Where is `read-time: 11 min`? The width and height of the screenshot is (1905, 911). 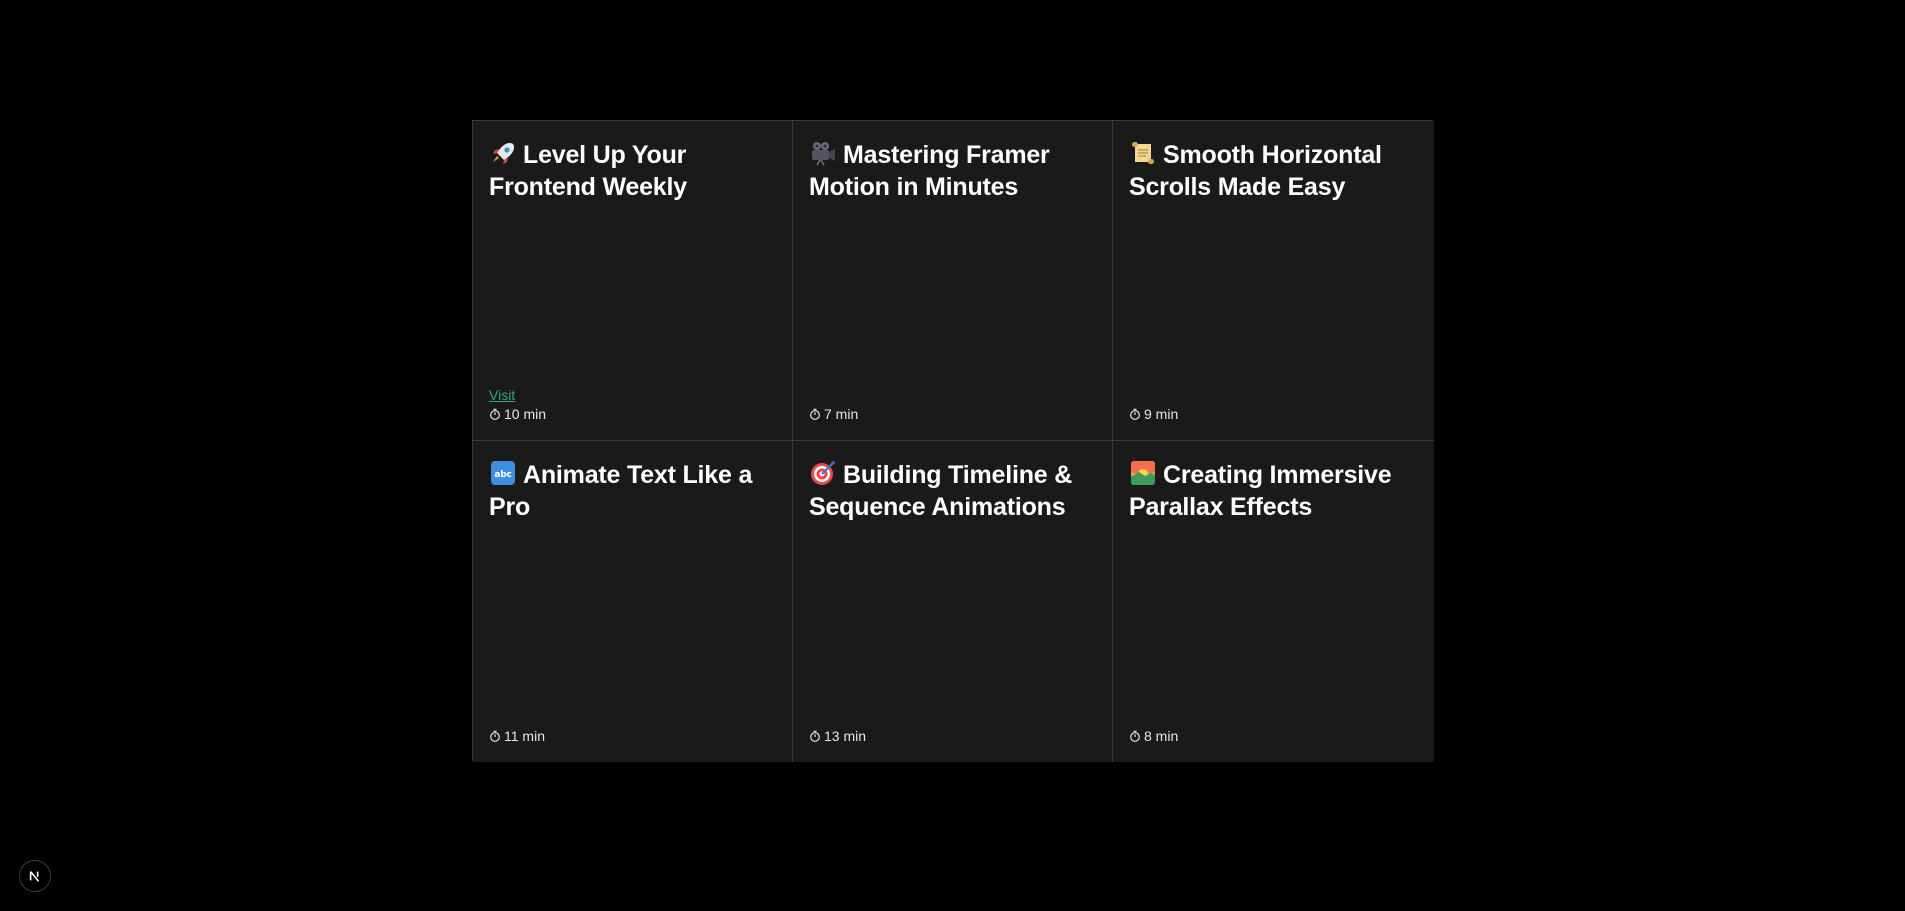
read-time: 11 min is located at coordinates (517, 736).